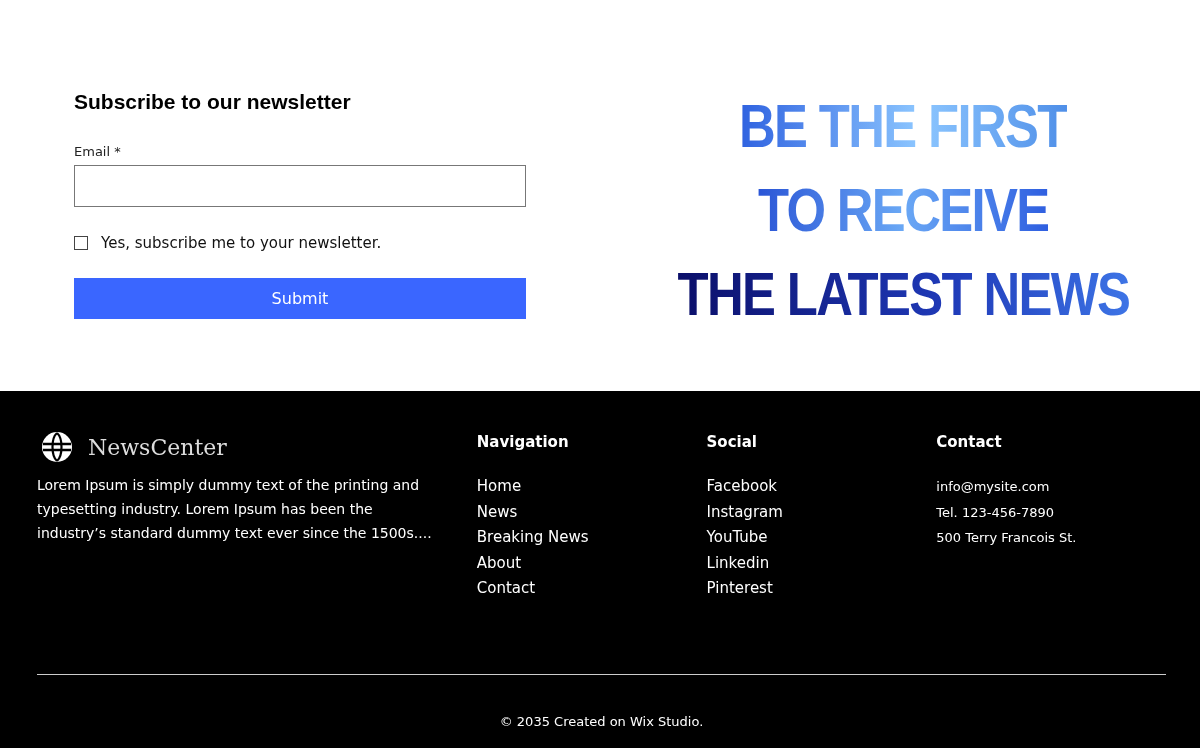 The height and width of the screenshot is (748, 1200). Describe the element at coordinates (738, 563) in the screenshot. I see `footer-link: Linkedin` at that location.